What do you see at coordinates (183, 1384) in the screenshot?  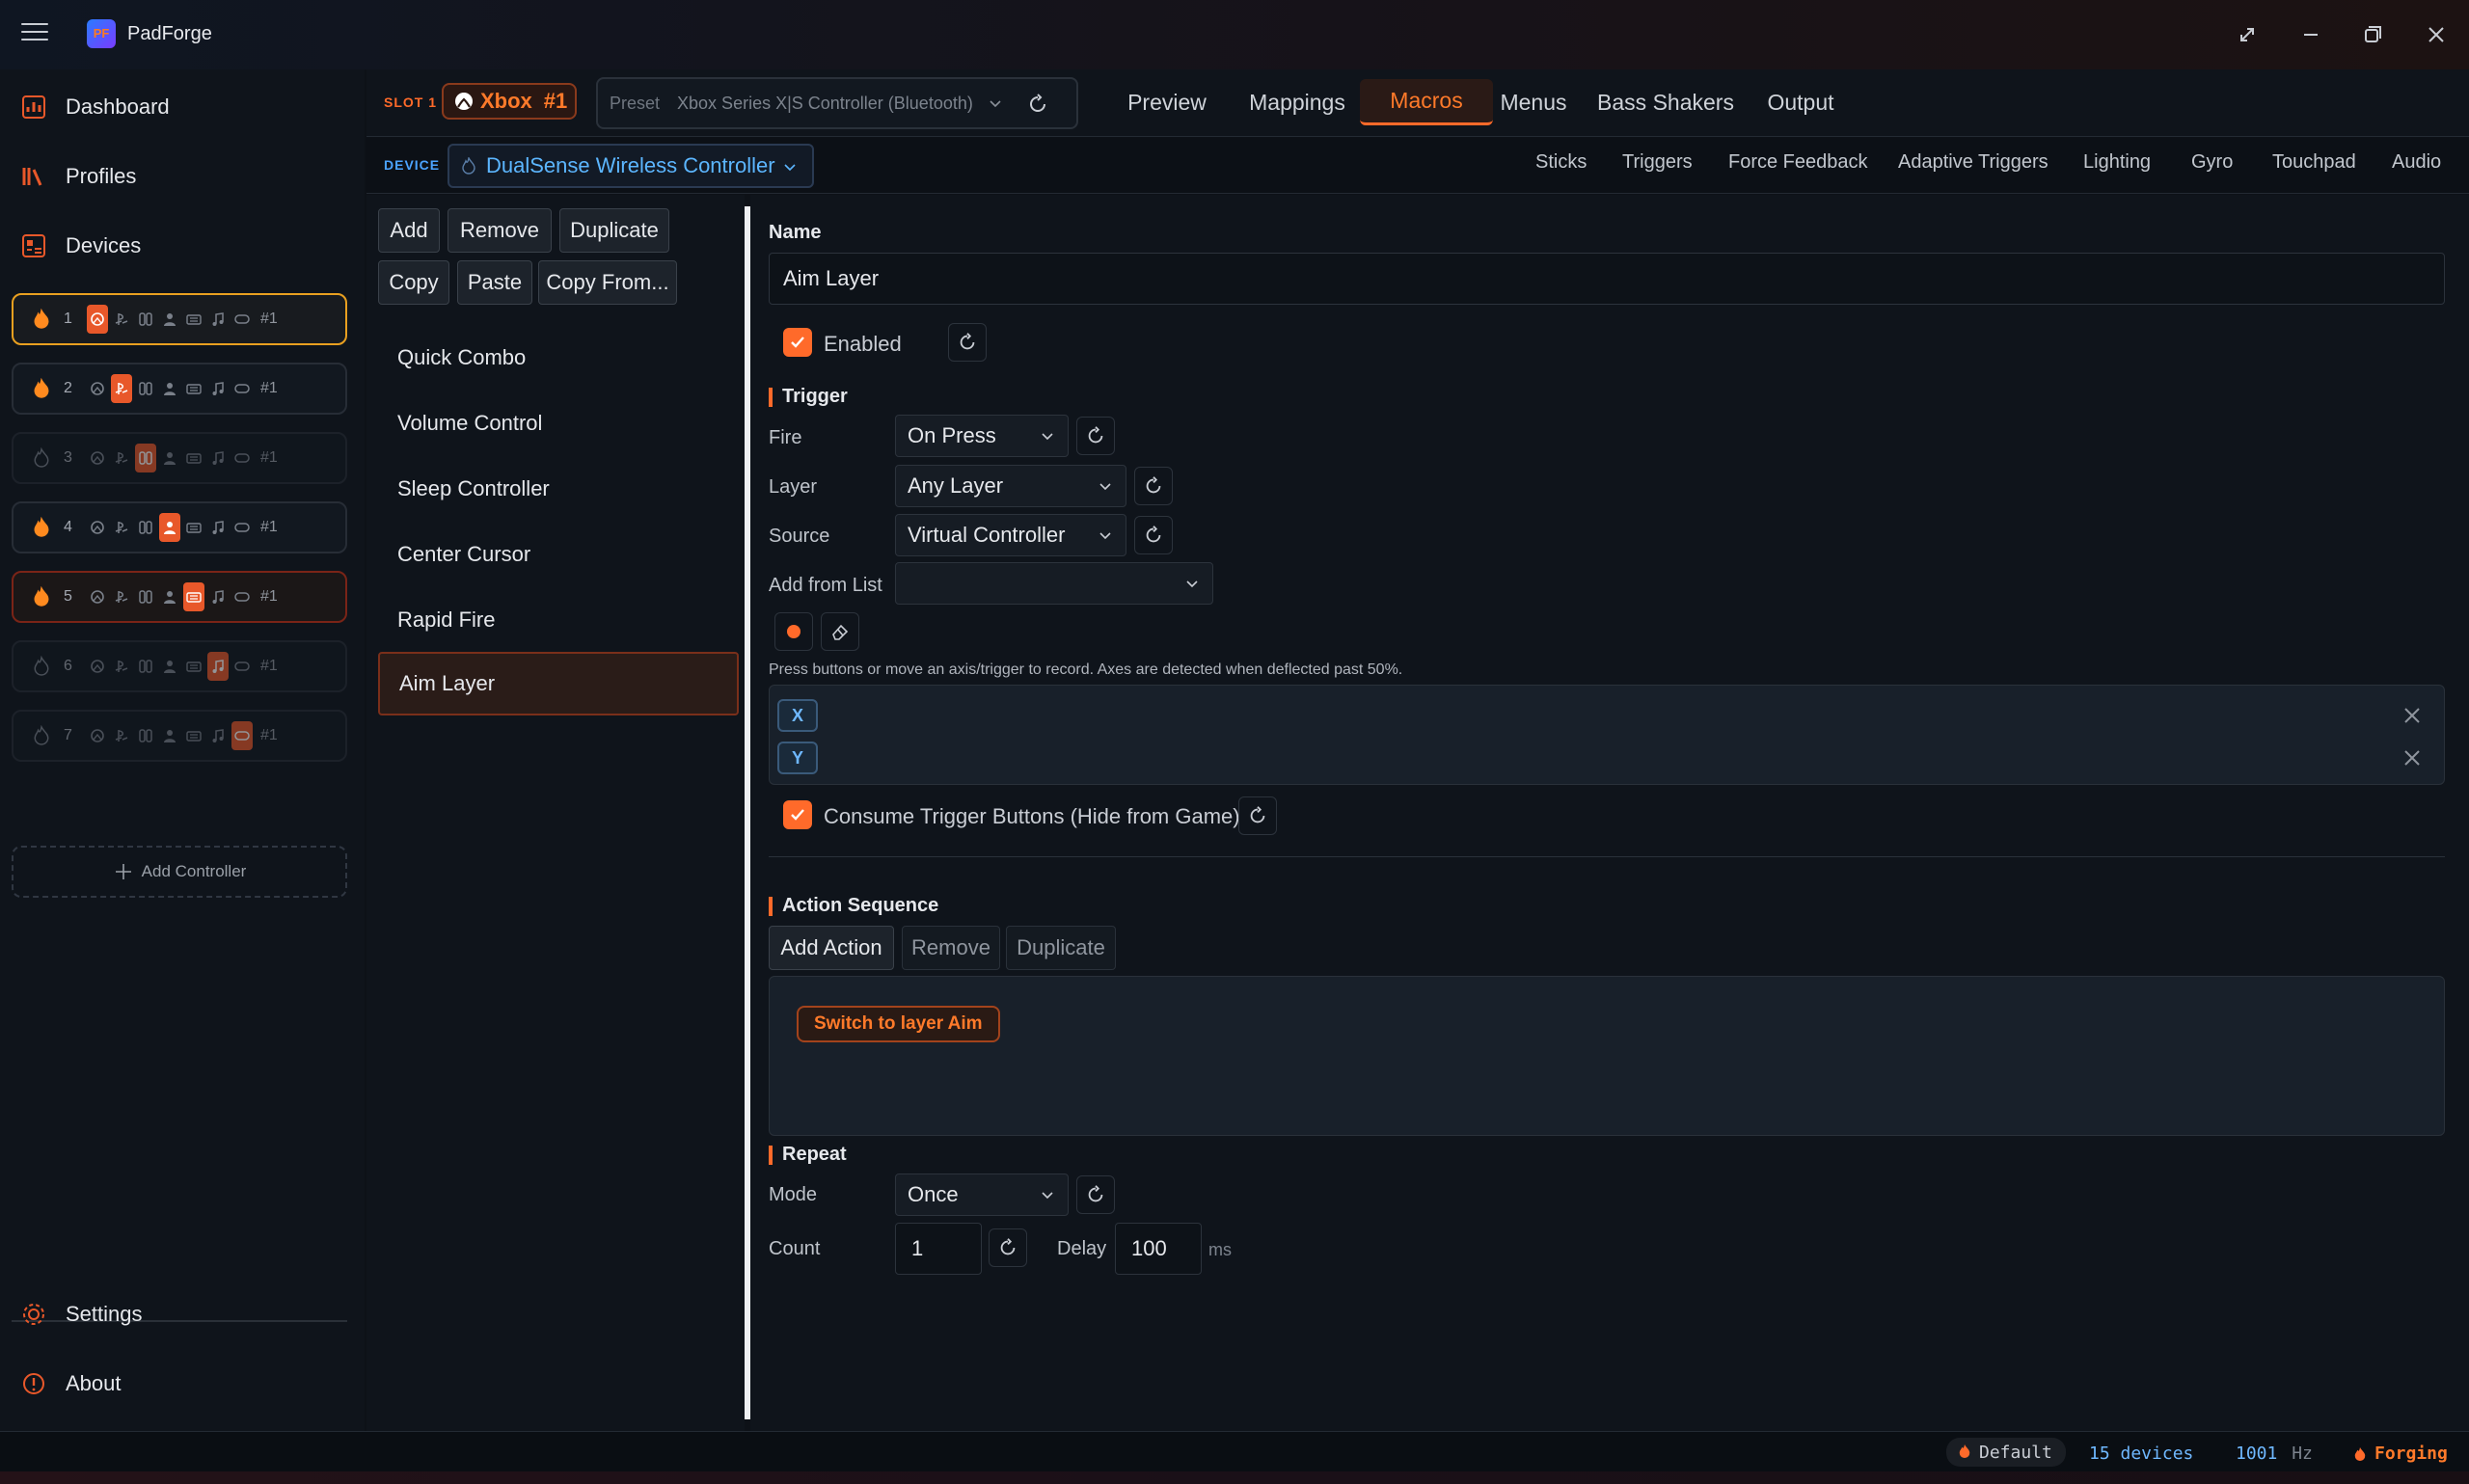 I see `nav-about: About` at bounding box center [183, 1384].